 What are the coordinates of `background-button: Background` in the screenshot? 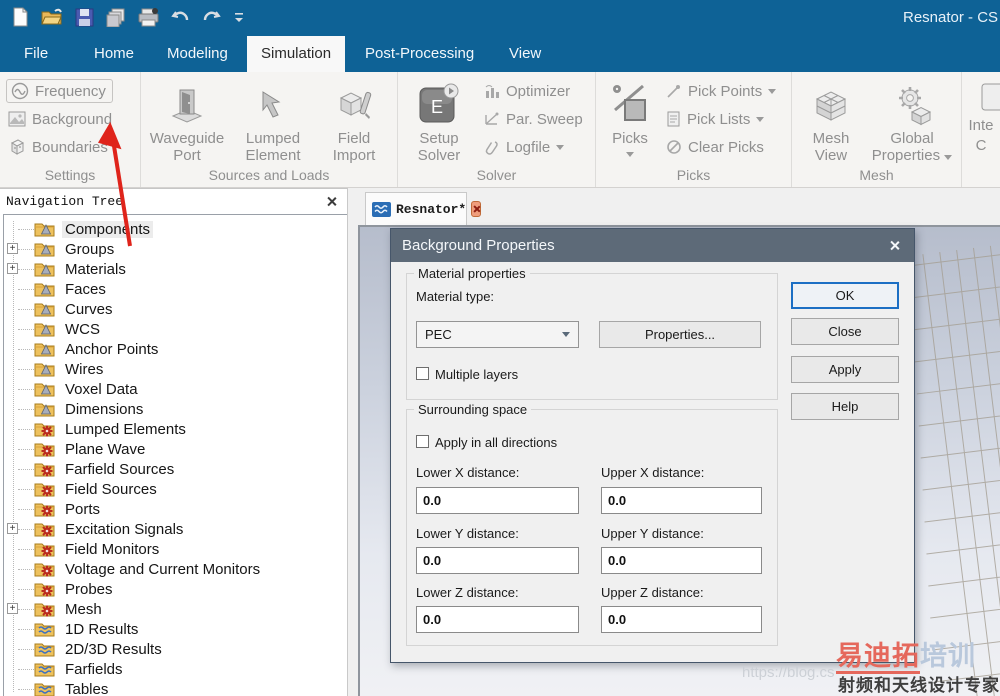 It's located at (60, 119).